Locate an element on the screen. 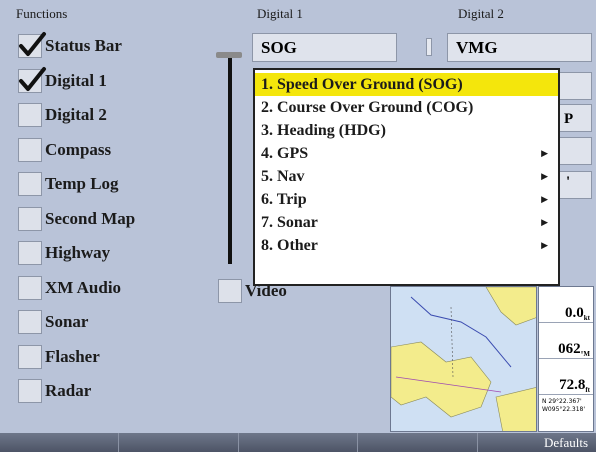 The height and width of the screenshot is (452, 596). function-checkbox-status-bar is located at coordinates (32, 45).